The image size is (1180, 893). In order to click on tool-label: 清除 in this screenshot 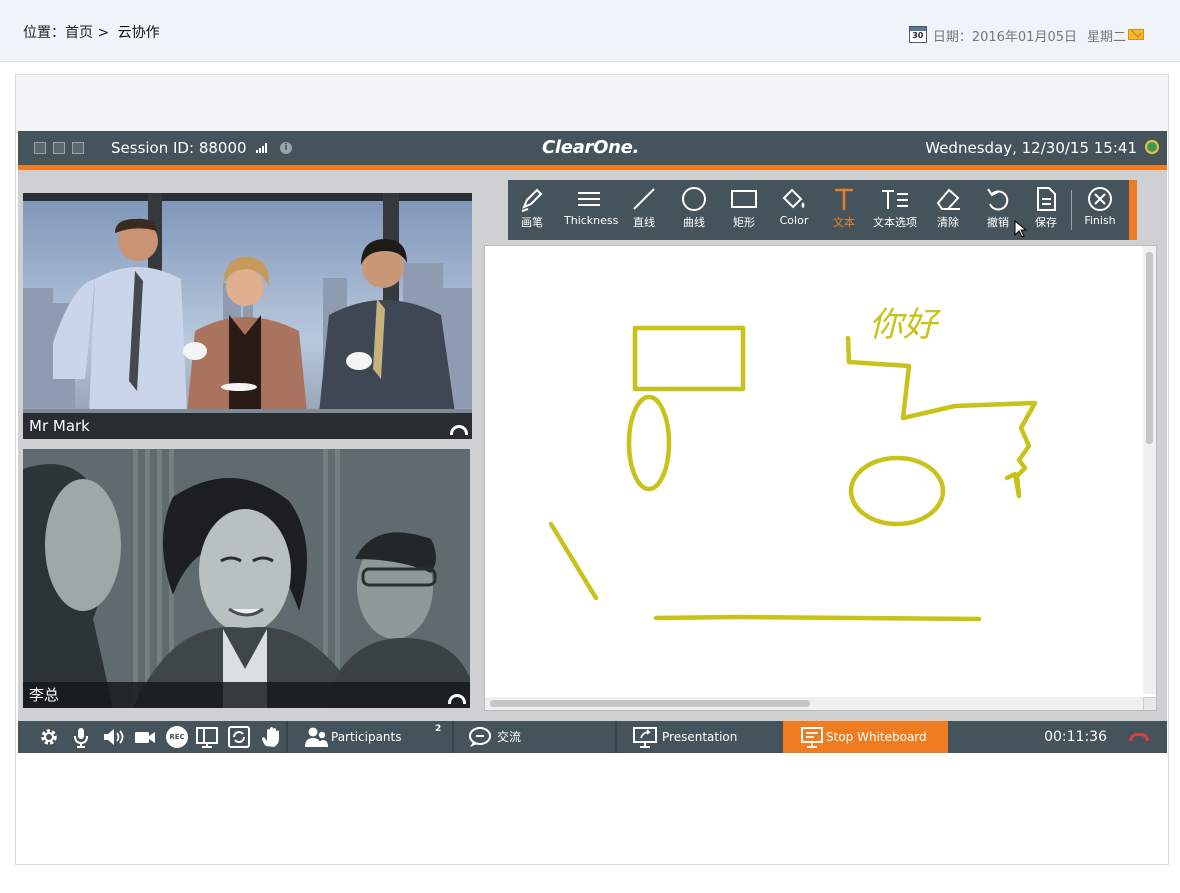, I will do `click(948, 222)`.